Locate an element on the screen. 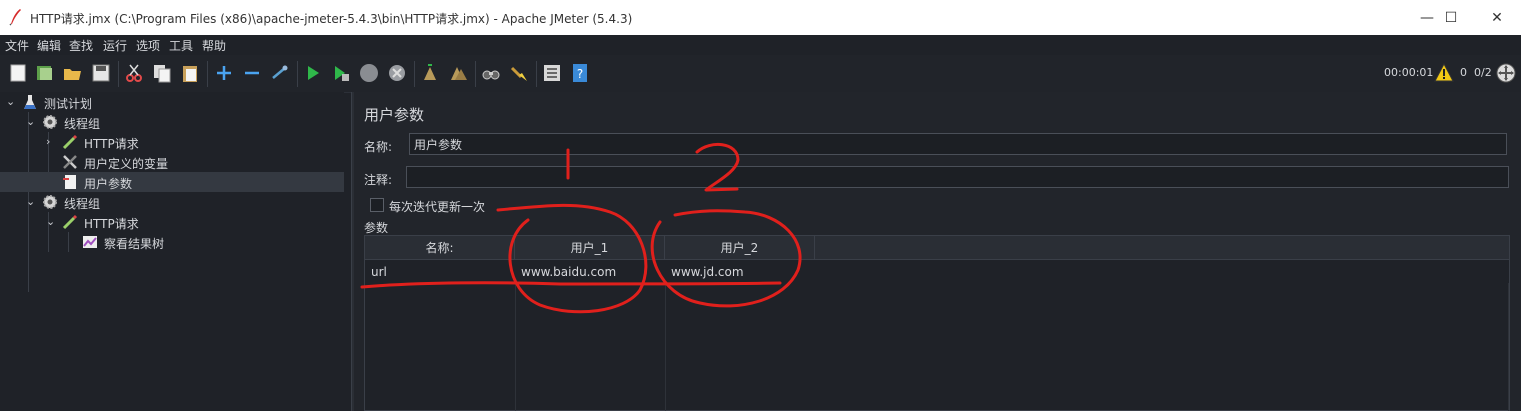  tree-node-view-results-tree: 察看结果树 is located at coordinates (172, 242).